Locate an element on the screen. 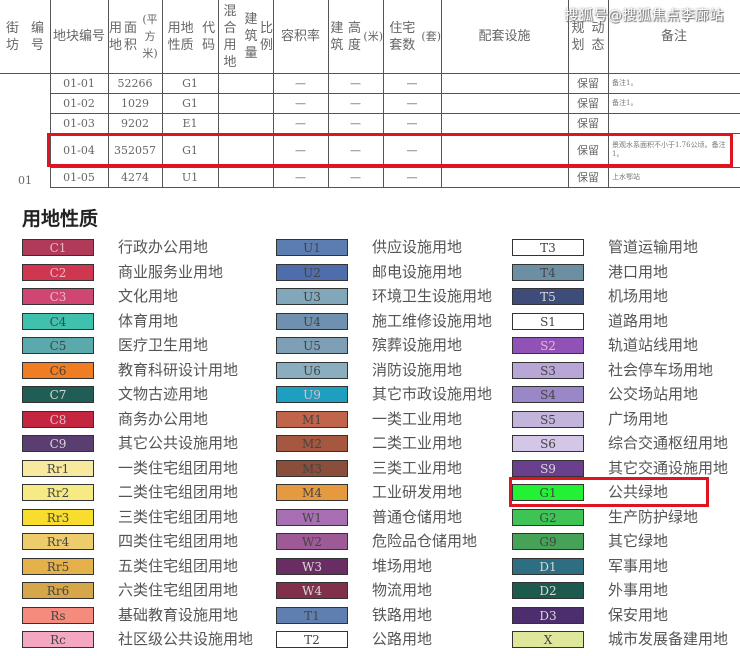 Image resolution: width=740 pixels, height=656 pixels. legend-label-t2: 公路用地 is located at coordinates (402, 639).